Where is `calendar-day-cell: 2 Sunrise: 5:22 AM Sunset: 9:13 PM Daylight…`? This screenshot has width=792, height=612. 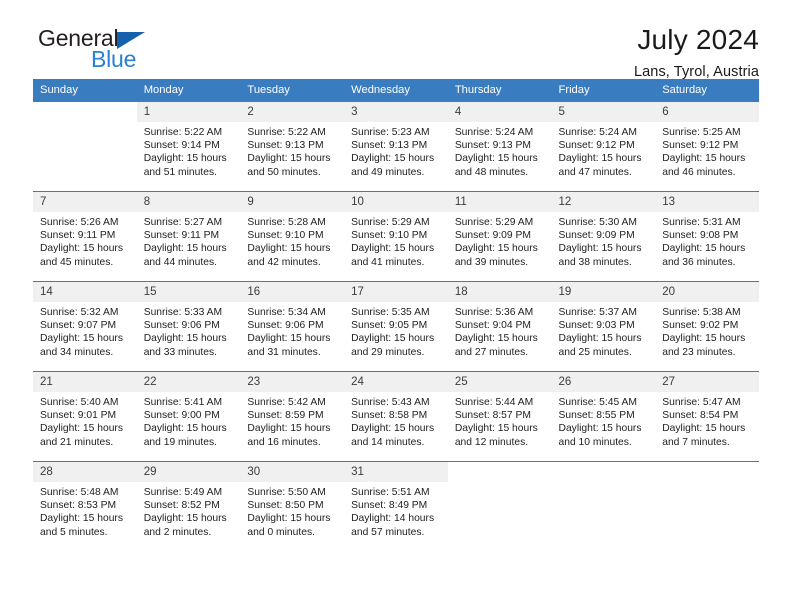 calendar-day-cell: 2 Sunrise: 5:22 AM Sunset: 9:13 PM Daylight… is located at coordinates (292, 146).